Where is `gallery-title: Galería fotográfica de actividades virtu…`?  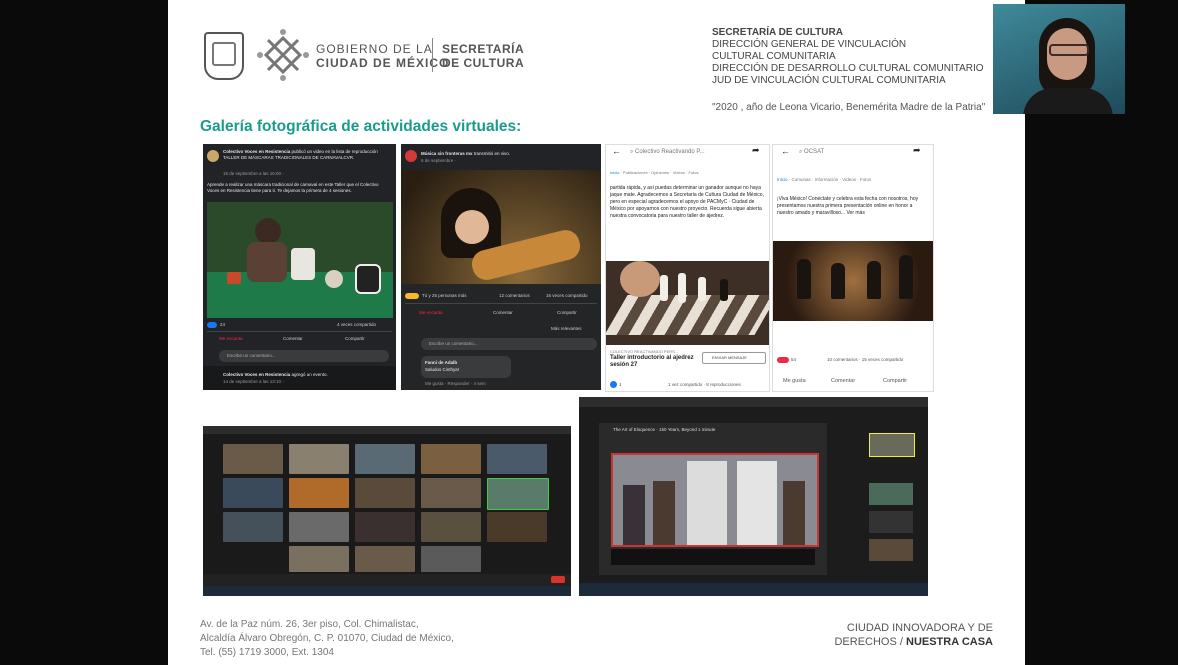
gallery-title: Galería fotográfica de actividades virtu… is located at coordinates (361, 126).